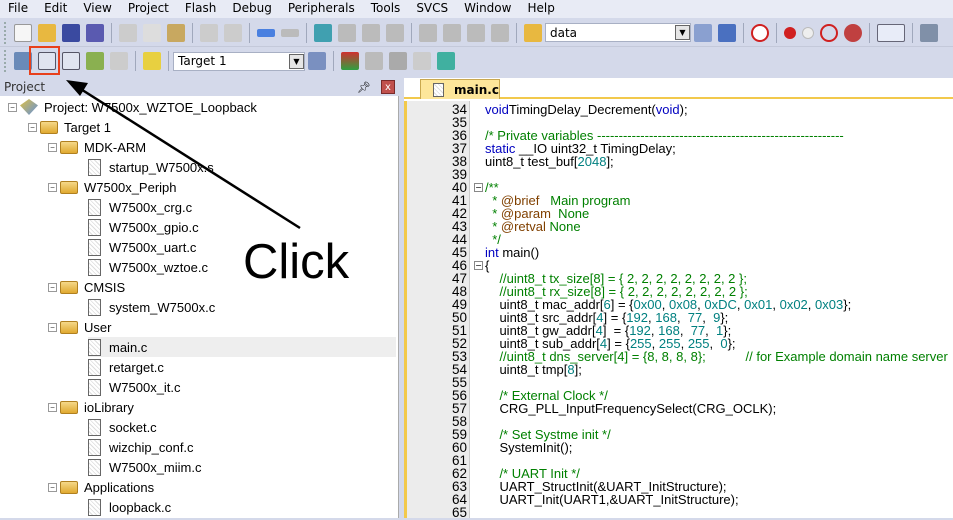 The image size is (953, 520). Describe the element at coordinates (808, 32) in the screenshot. I see `disable-breakpoint-icon` at that location.